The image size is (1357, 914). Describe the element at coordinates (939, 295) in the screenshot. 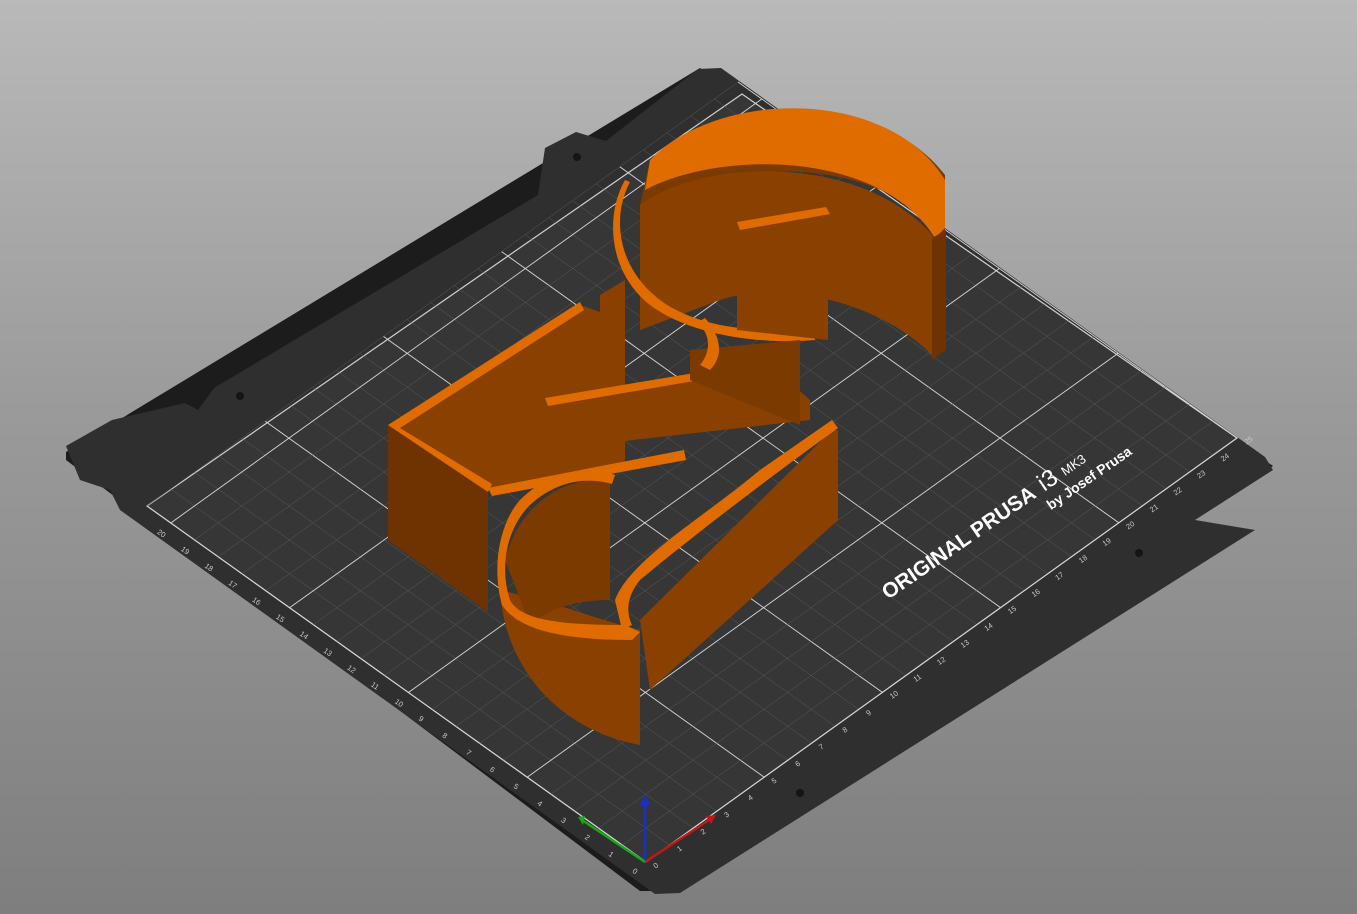

I see `model-arc-right-wall` at that location.